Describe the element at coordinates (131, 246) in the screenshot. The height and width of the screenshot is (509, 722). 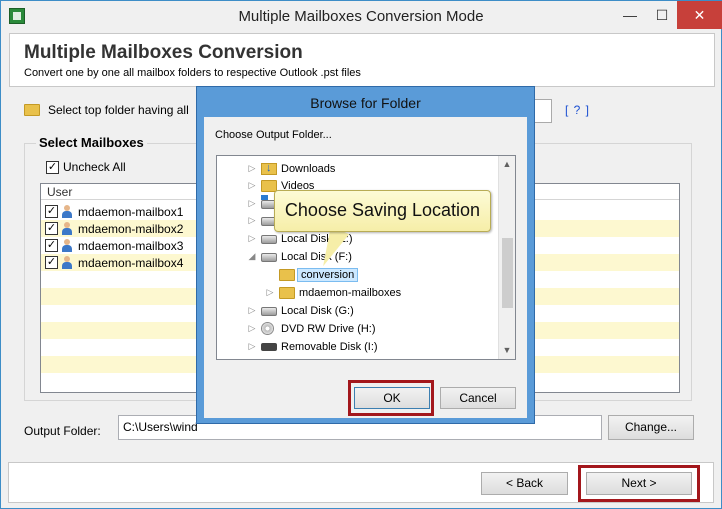
I see `mailbox-name: mdaemon-mailbox3` at that location.